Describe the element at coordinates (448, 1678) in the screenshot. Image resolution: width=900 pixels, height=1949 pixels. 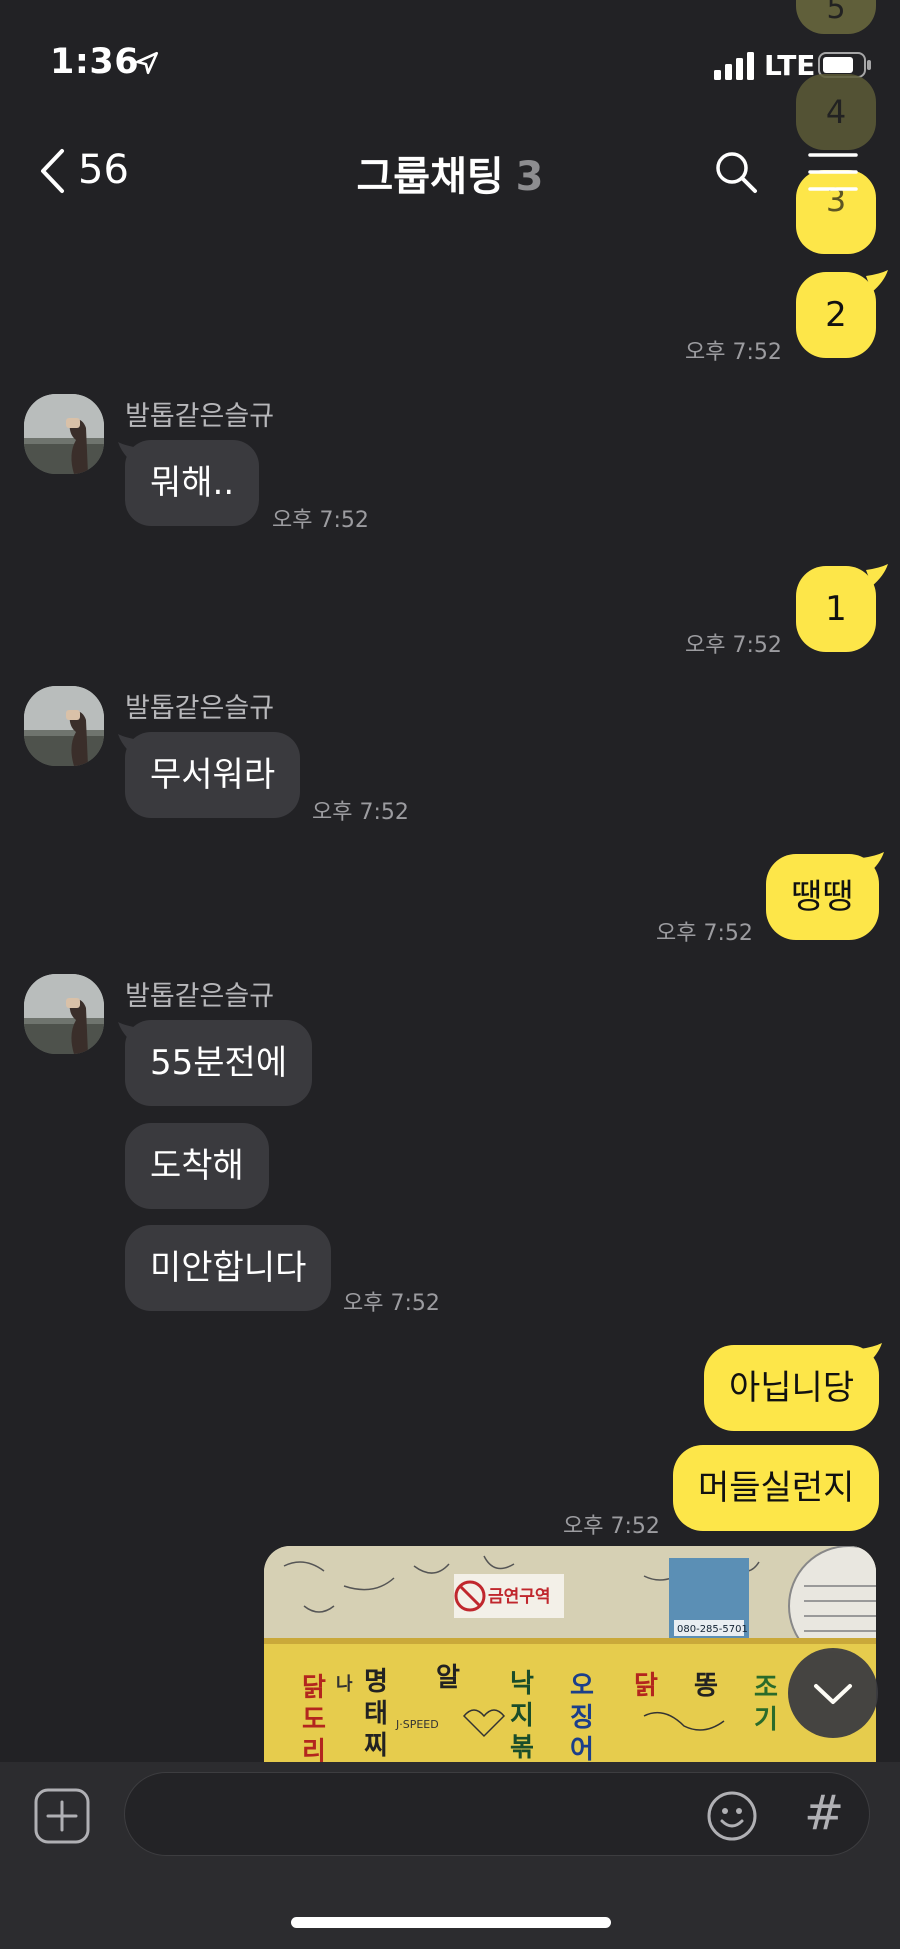
I see `sign-char: 알` at that location.